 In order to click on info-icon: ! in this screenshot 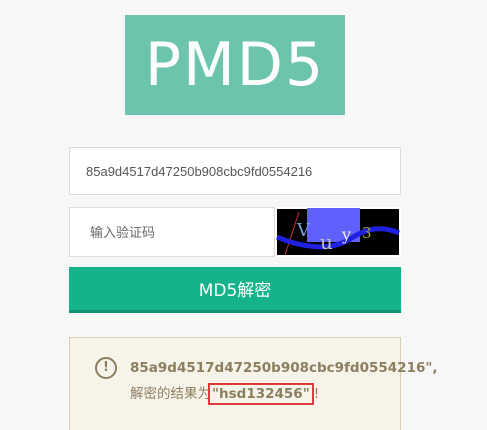, I will do `click(106, 368)`.